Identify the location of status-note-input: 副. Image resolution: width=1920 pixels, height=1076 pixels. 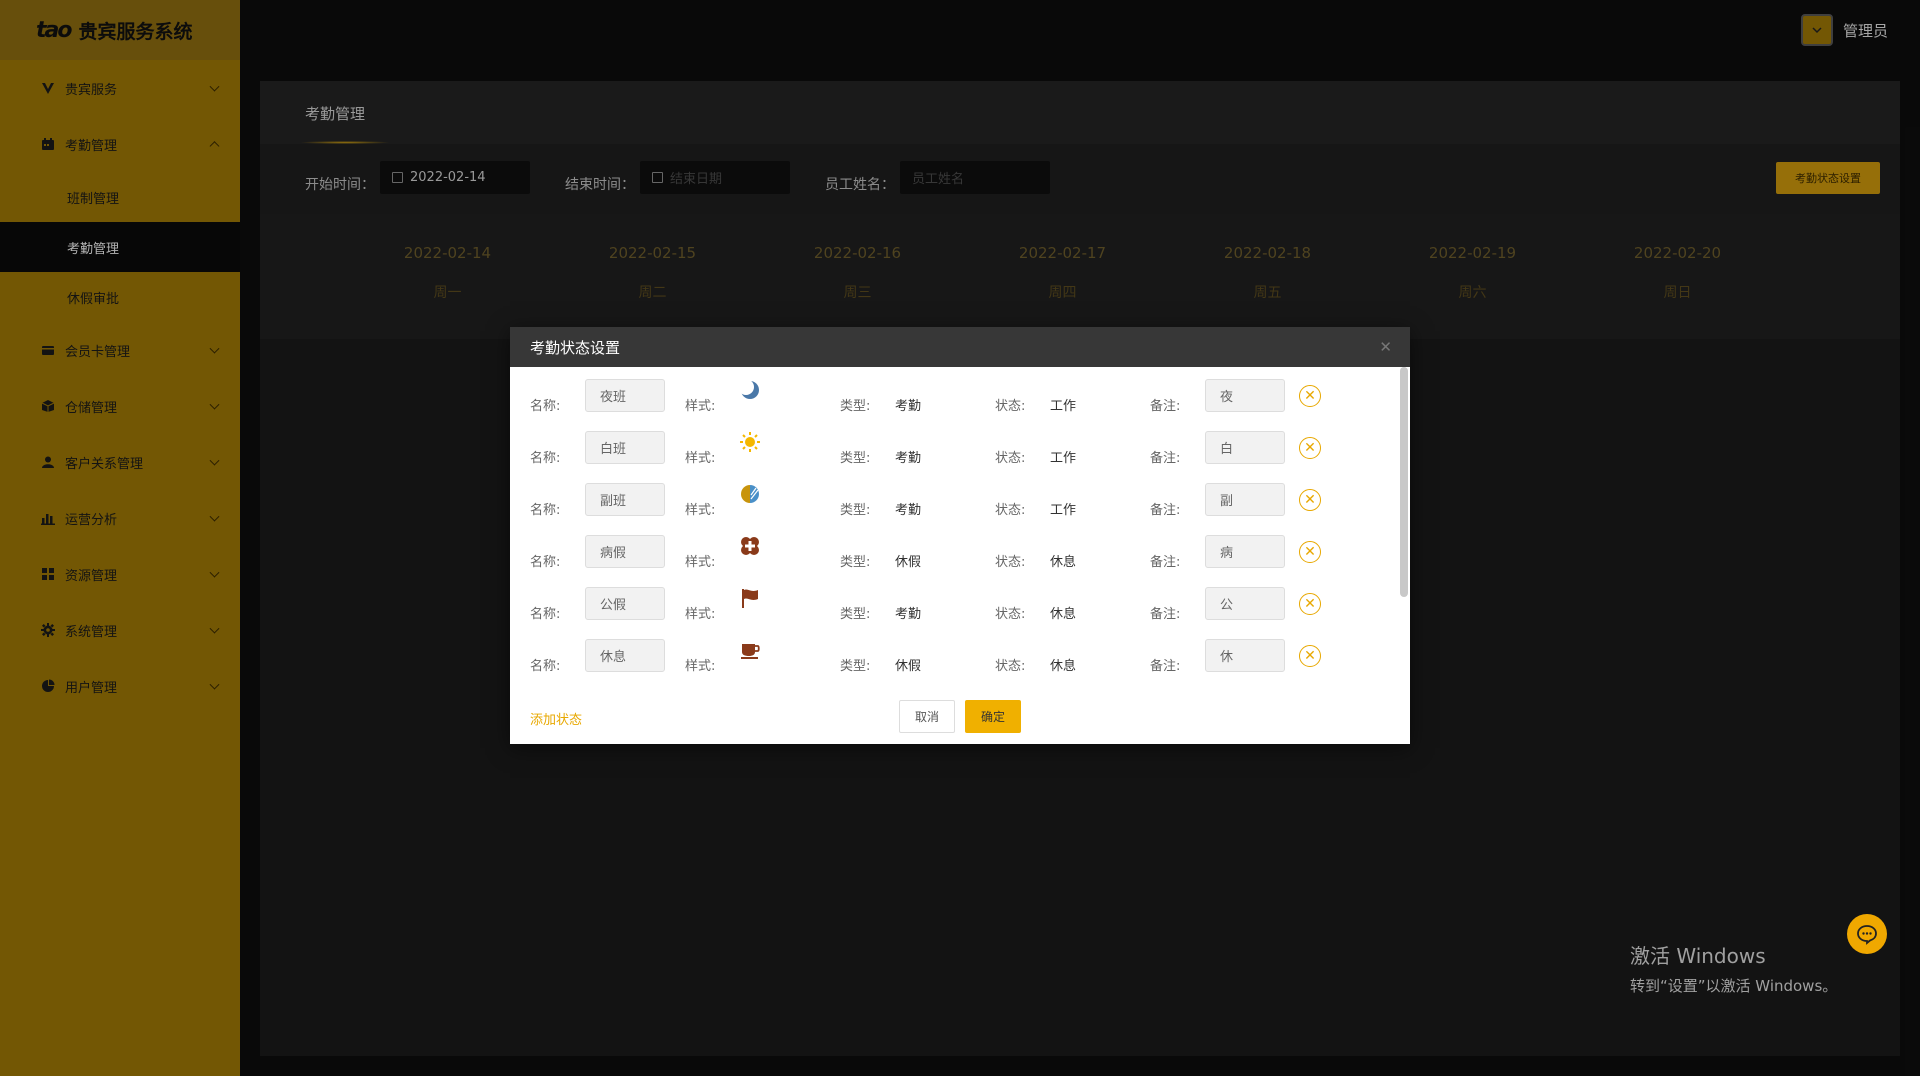
(1245, 499).